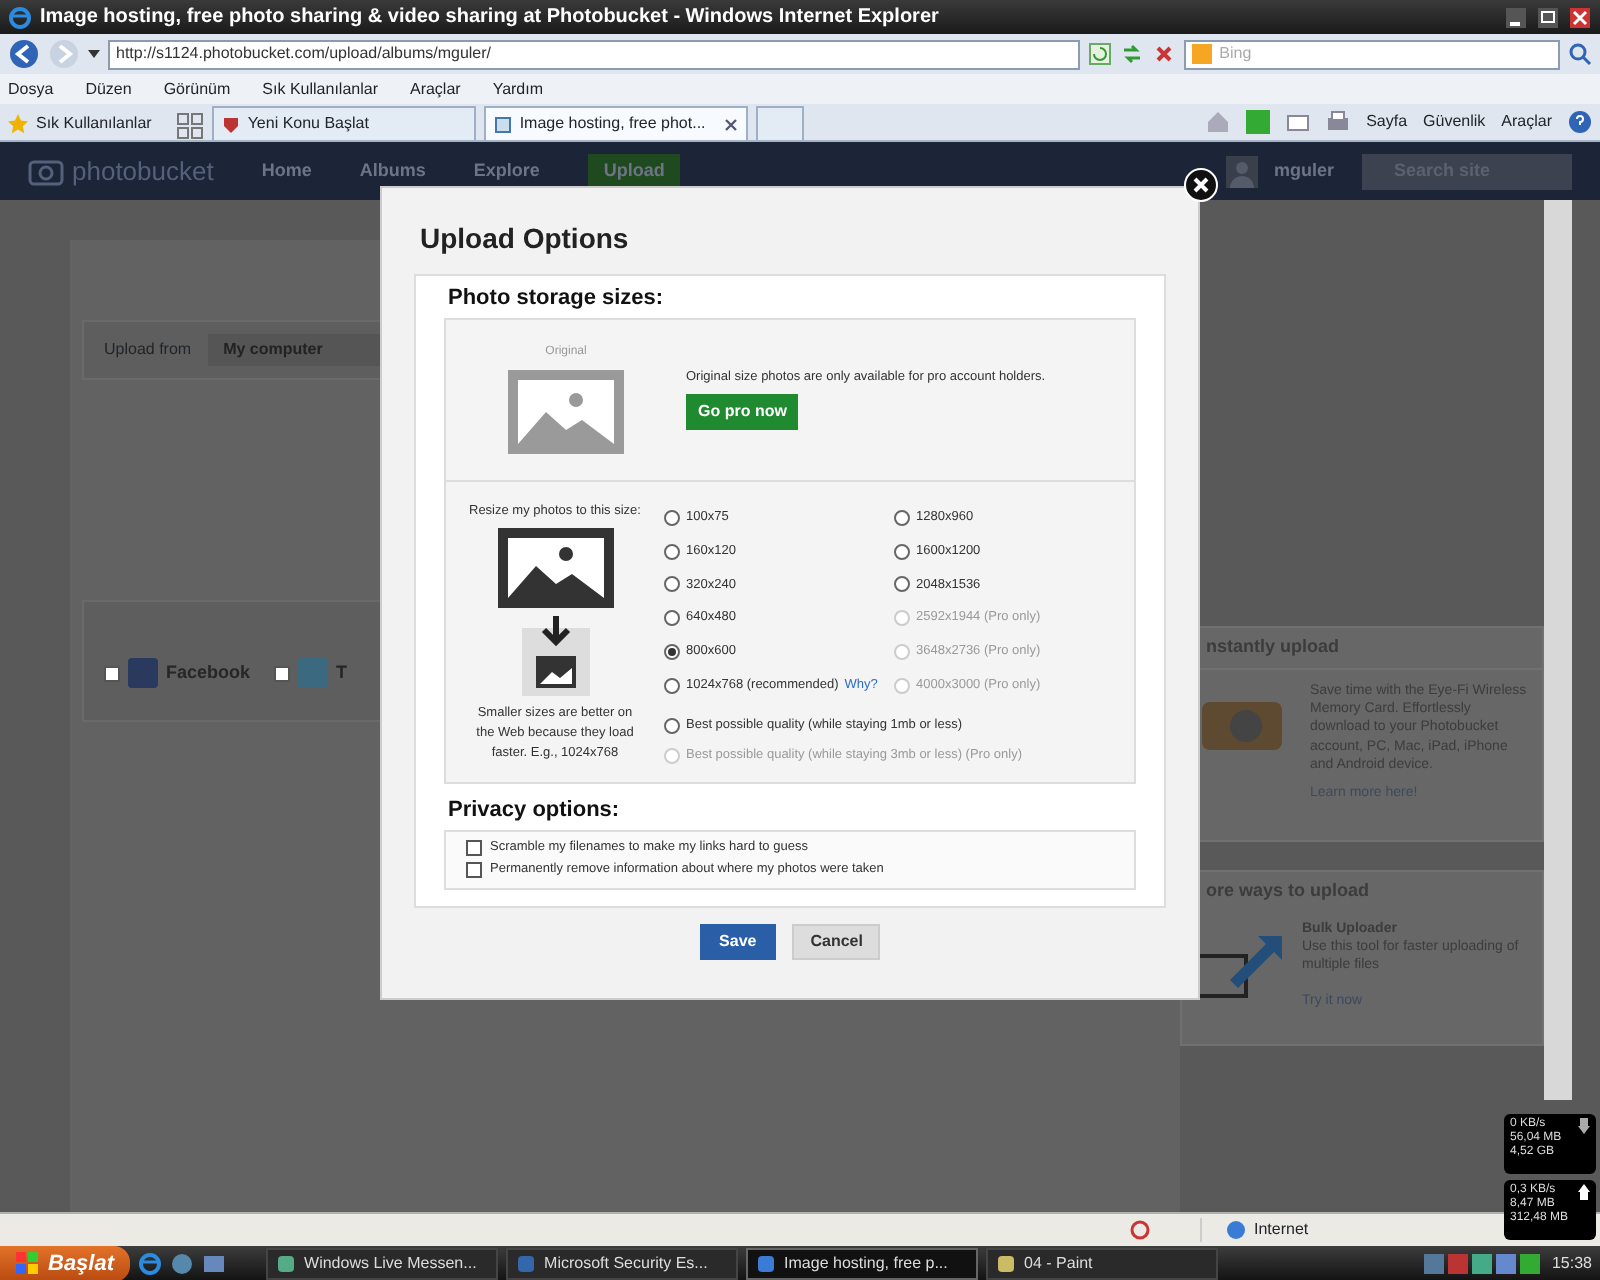  Describe the element at coordinates (230, 124) in the screenshot. I see `shield-icon` at that location.